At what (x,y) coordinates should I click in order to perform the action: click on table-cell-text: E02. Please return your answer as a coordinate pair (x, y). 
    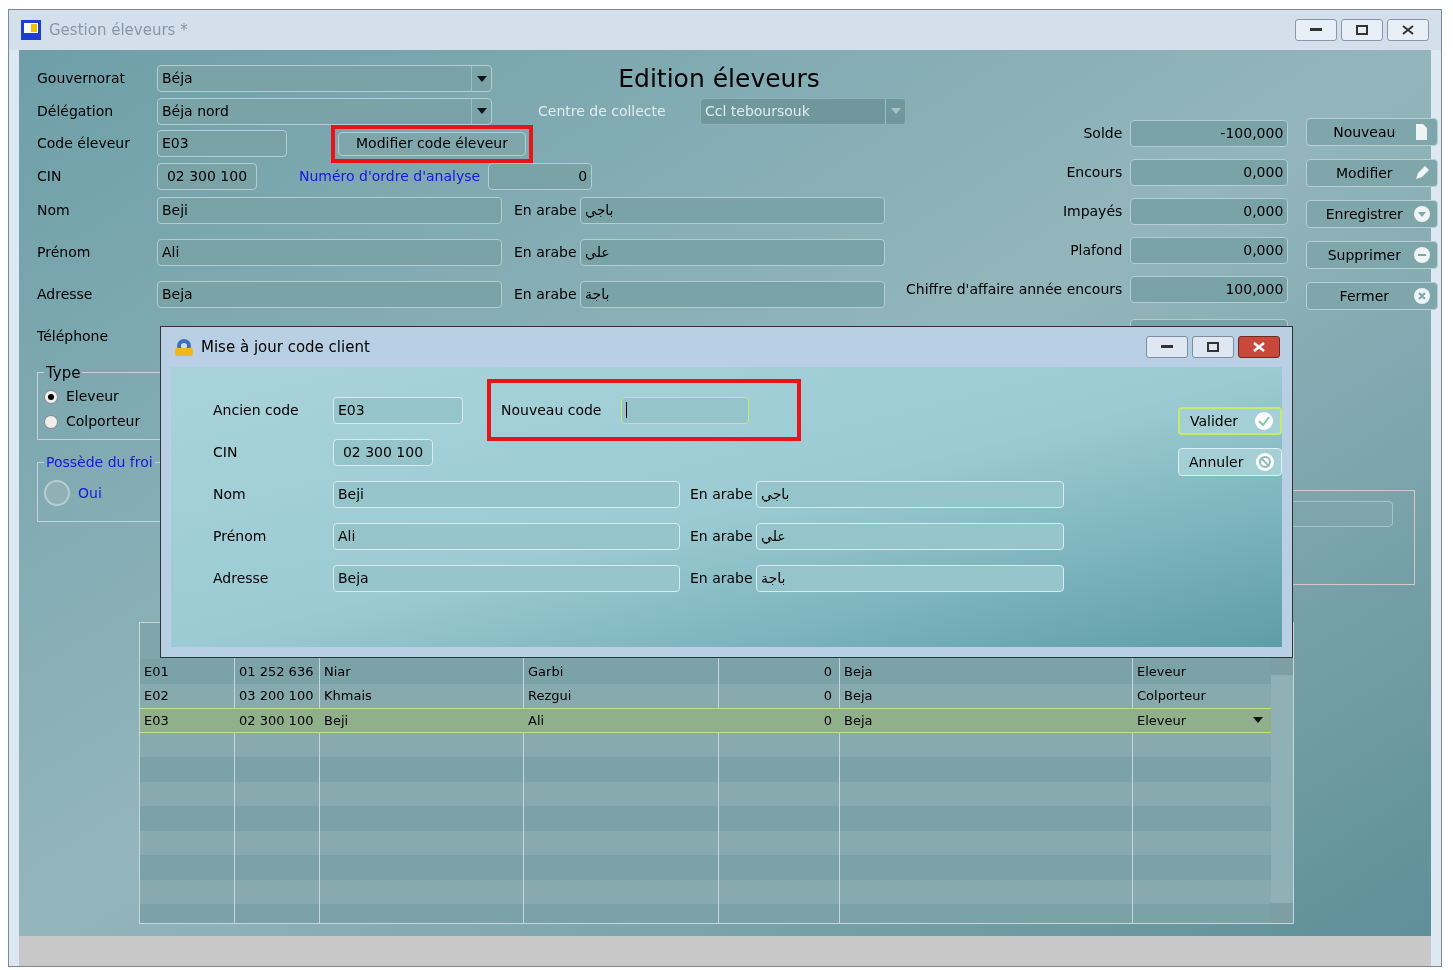
    Looking at the image, I should click on (156, 696).